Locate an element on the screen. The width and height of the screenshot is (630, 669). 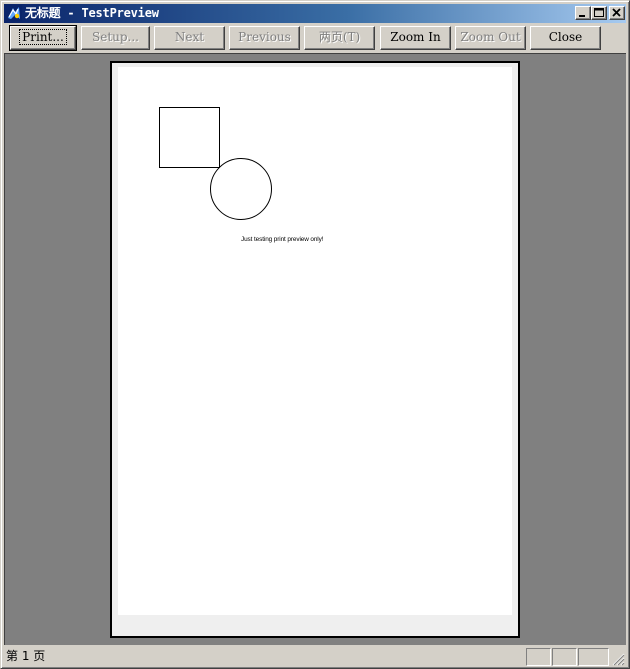
maximize-button is located at coordinates (599, 13).